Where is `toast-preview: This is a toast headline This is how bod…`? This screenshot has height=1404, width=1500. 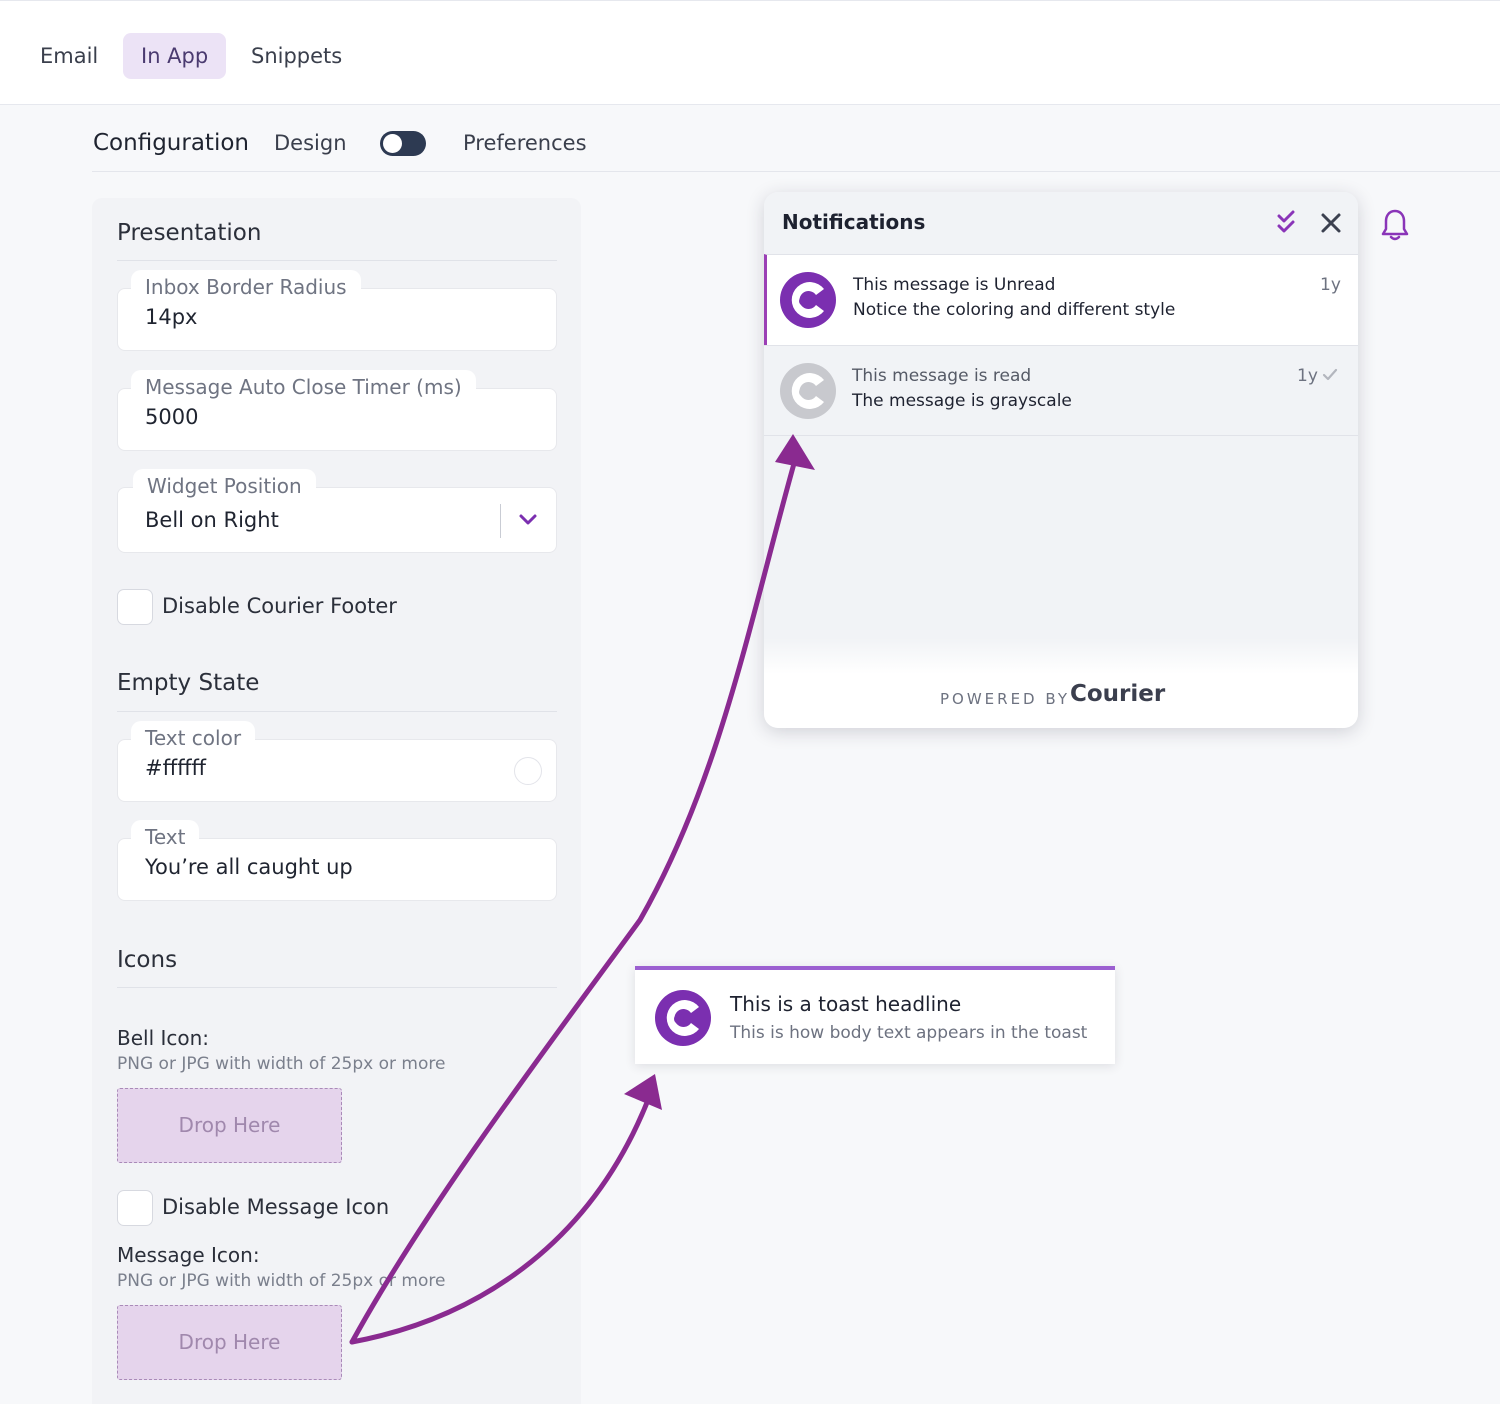
toast-preview: This is a toast headline This is how bod… is located at coordinates (875, 1015).